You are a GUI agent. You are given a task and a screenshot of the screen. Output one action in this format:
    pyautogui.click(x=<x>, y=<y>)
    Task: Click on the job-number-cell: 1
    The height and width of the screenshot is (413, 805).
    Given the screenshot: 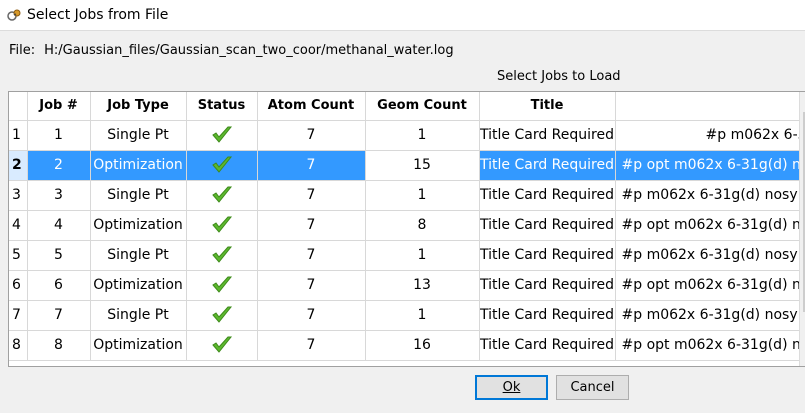 What is the action you would take?
    pyautogui.click(x=59, y=135)
    